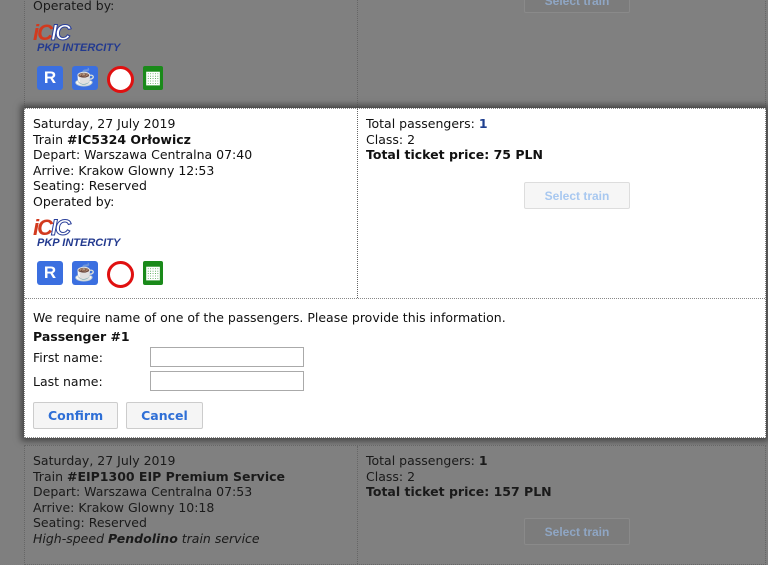 This screenshot has height=565, width=768. Describe the element at coordinates (81, 336) in the screenshot. I see `passenger-heading: Passenger #1` at that location.